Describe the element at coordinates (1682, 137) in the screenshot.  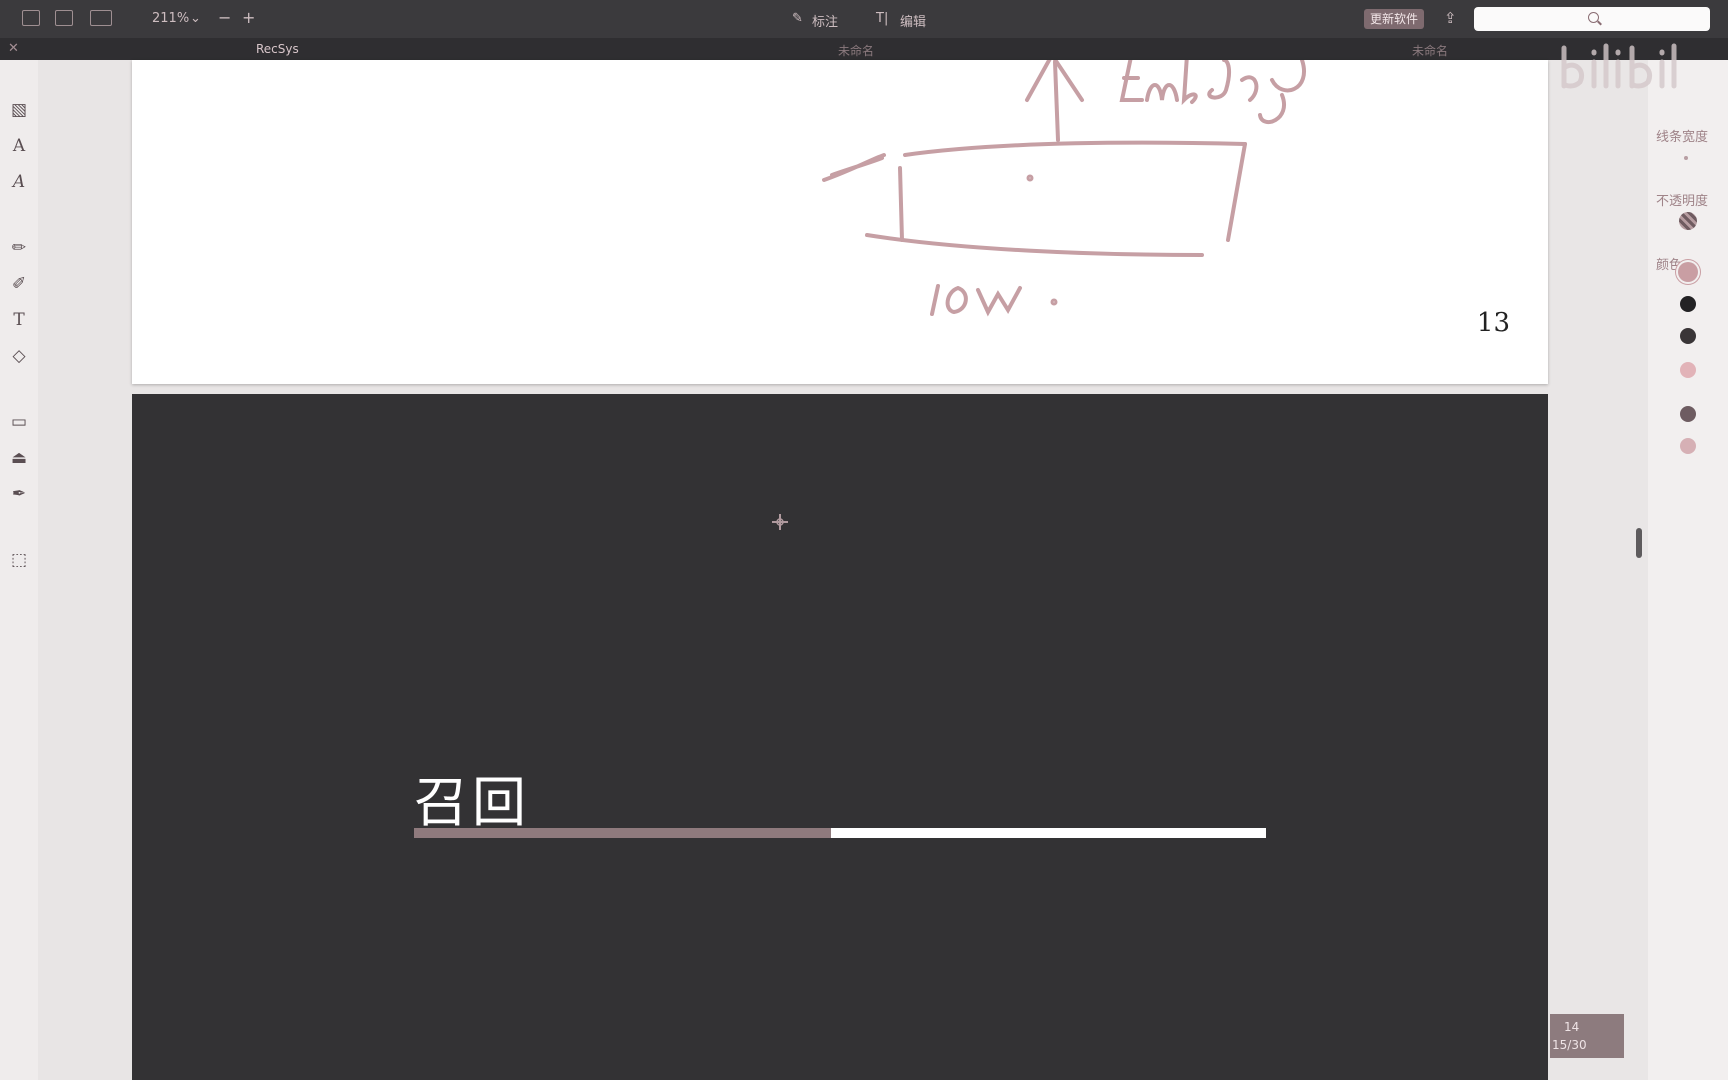
I see `stroke-width-label: 线条宽度` at that location.